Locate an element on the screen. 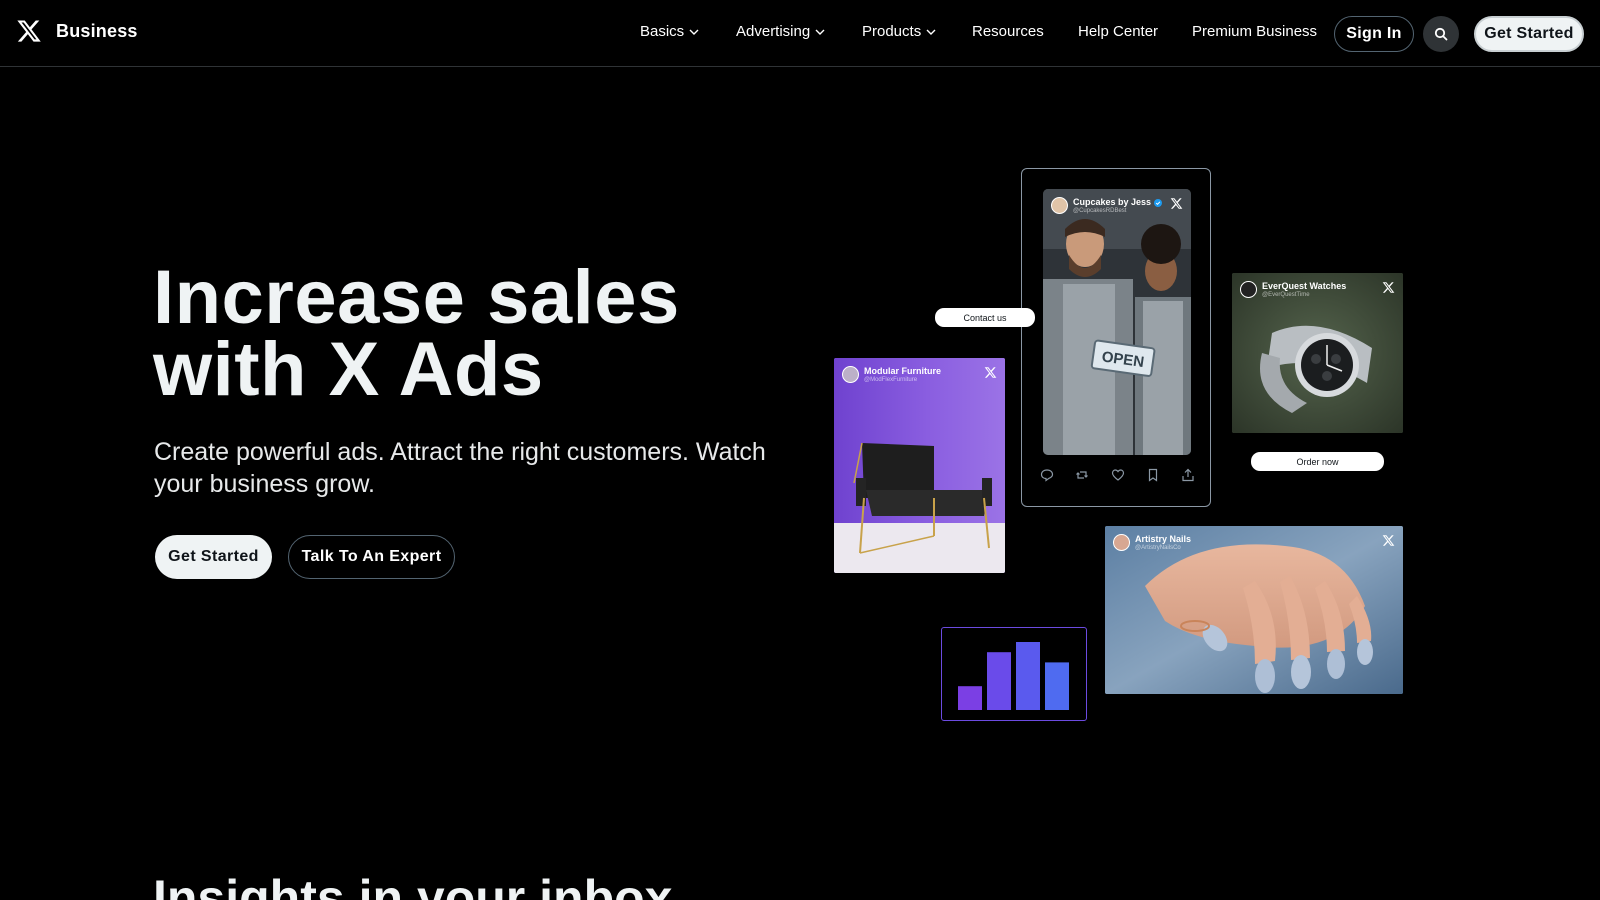  get-started-button: Get Started is located at coordinates (213, 557).